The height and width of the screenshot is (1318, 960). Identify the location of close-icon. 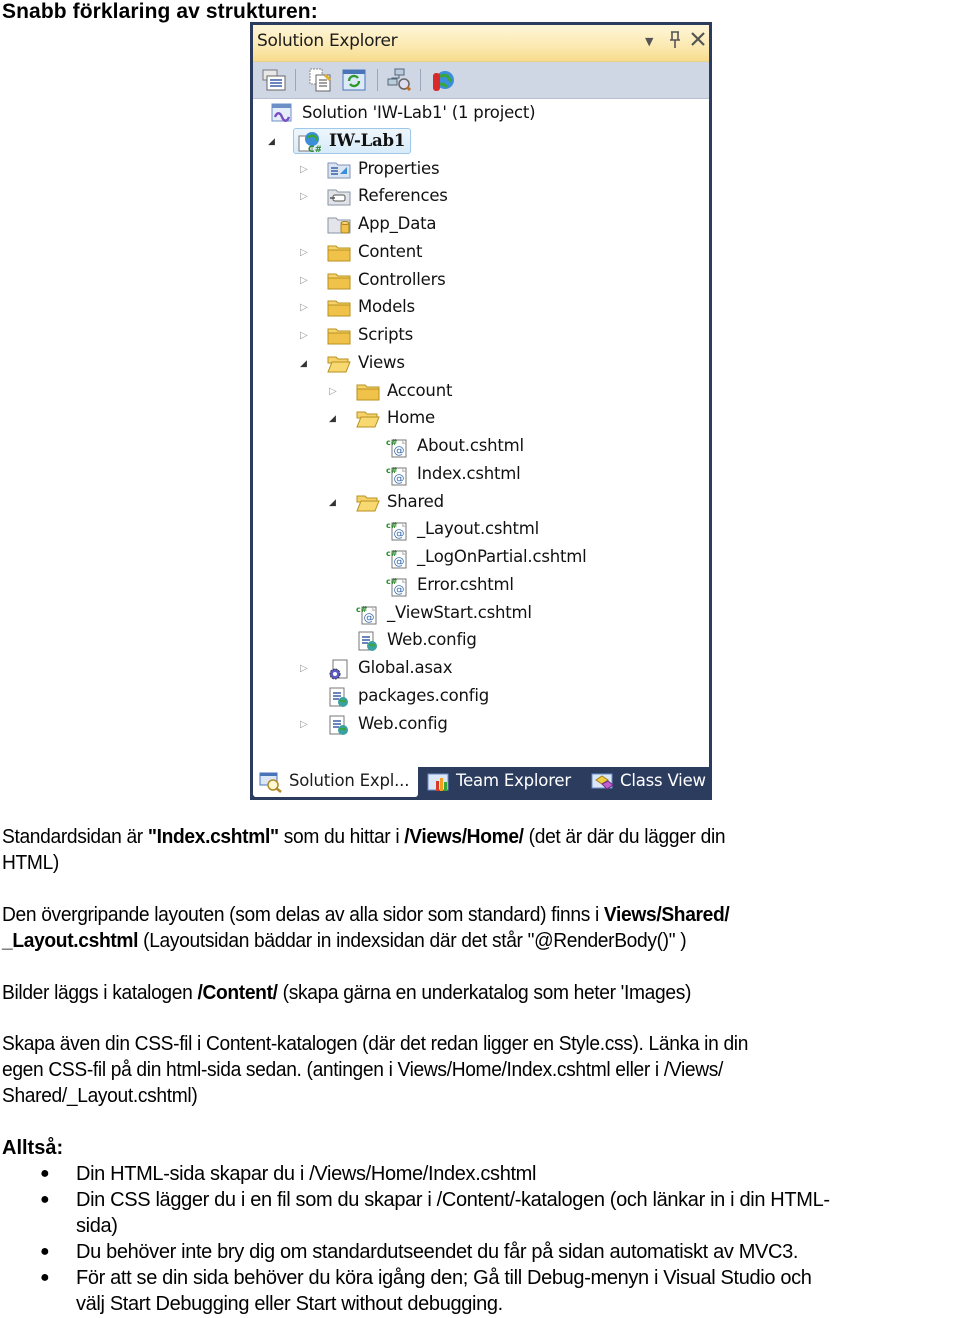
(698, 41).